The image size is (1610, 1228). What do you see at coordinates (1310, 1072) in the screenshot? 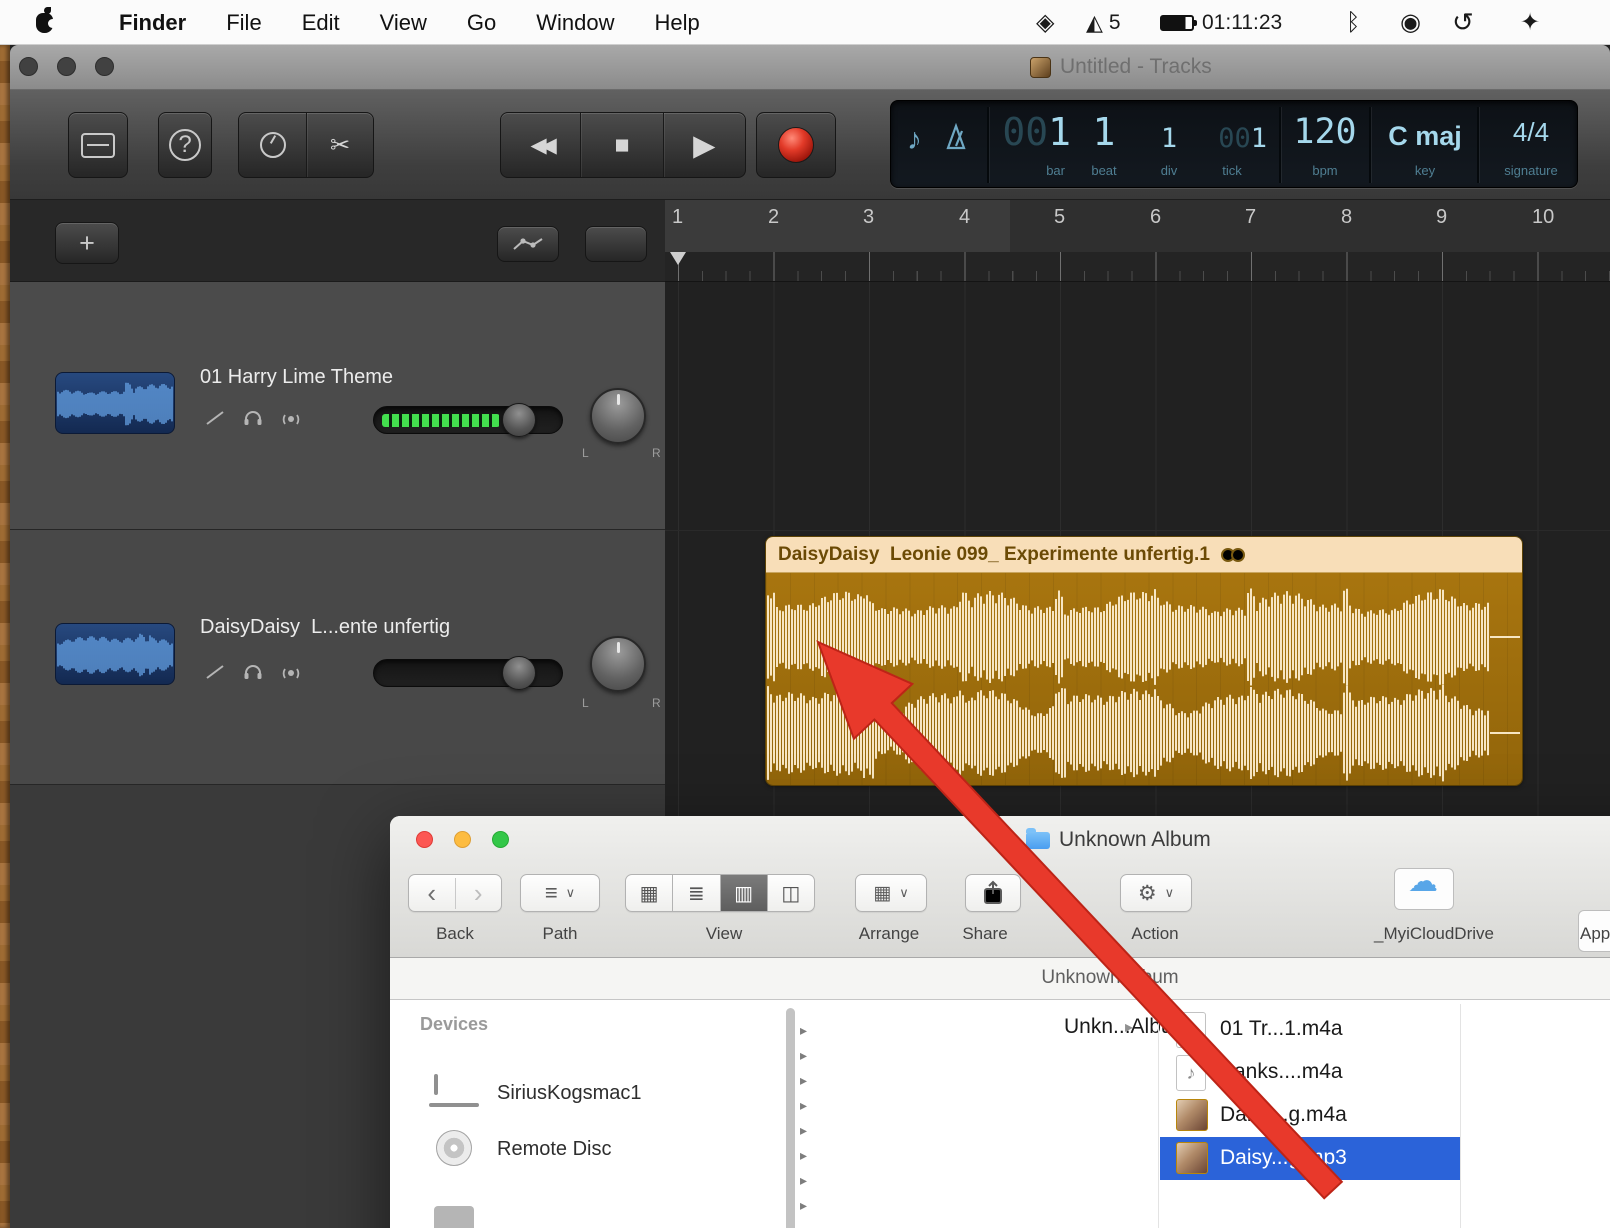
I see `file-row: ♪ Banks....m4a` at bounding box center [1310, 1072].